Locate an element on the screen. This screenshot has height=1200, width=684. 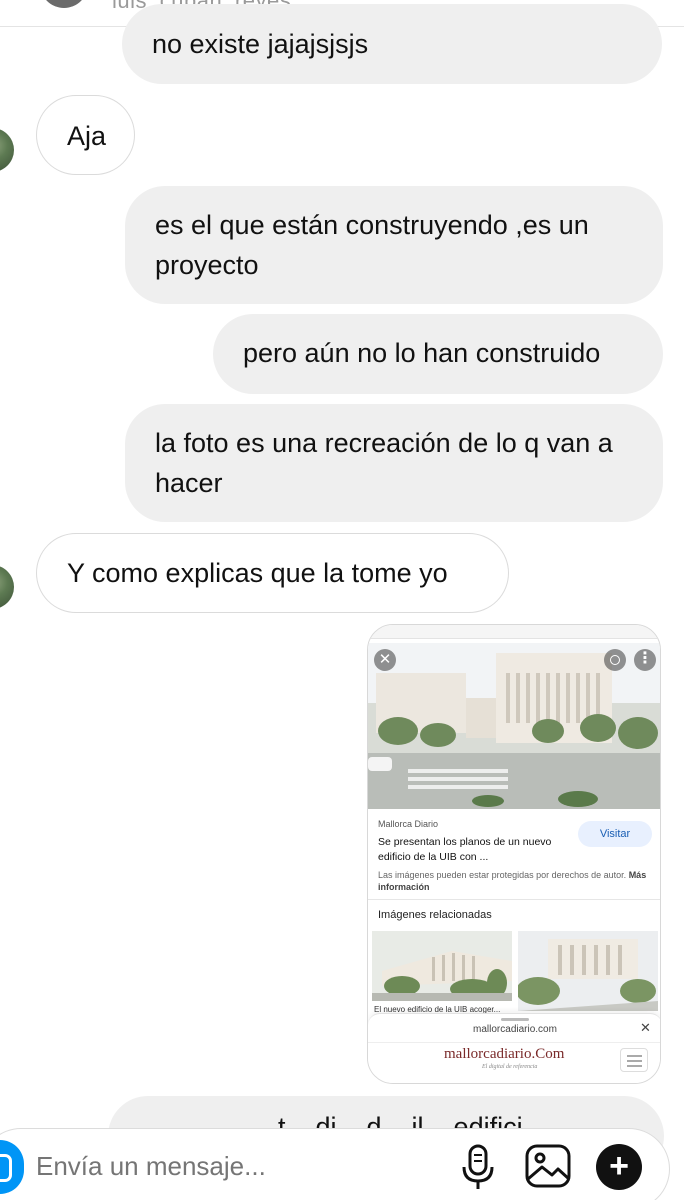
image-icon is located at coordinates (548, 1166).